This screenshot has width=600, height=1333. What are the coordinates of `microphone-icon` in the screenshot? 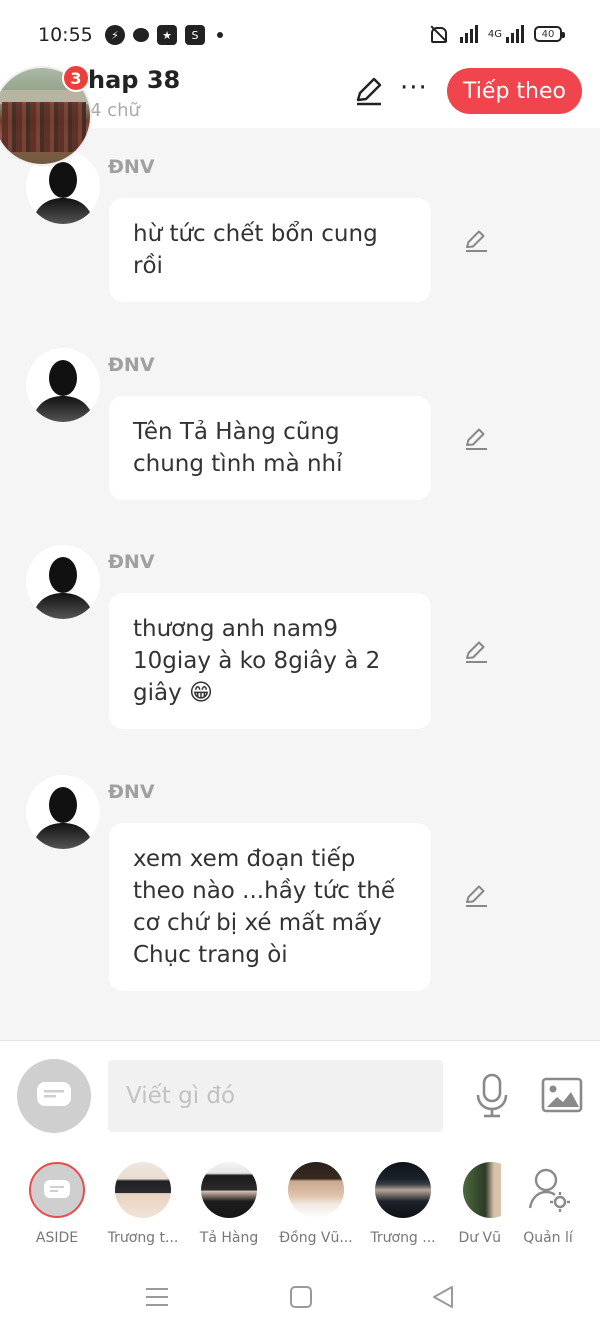 It's located at (492, 1096).